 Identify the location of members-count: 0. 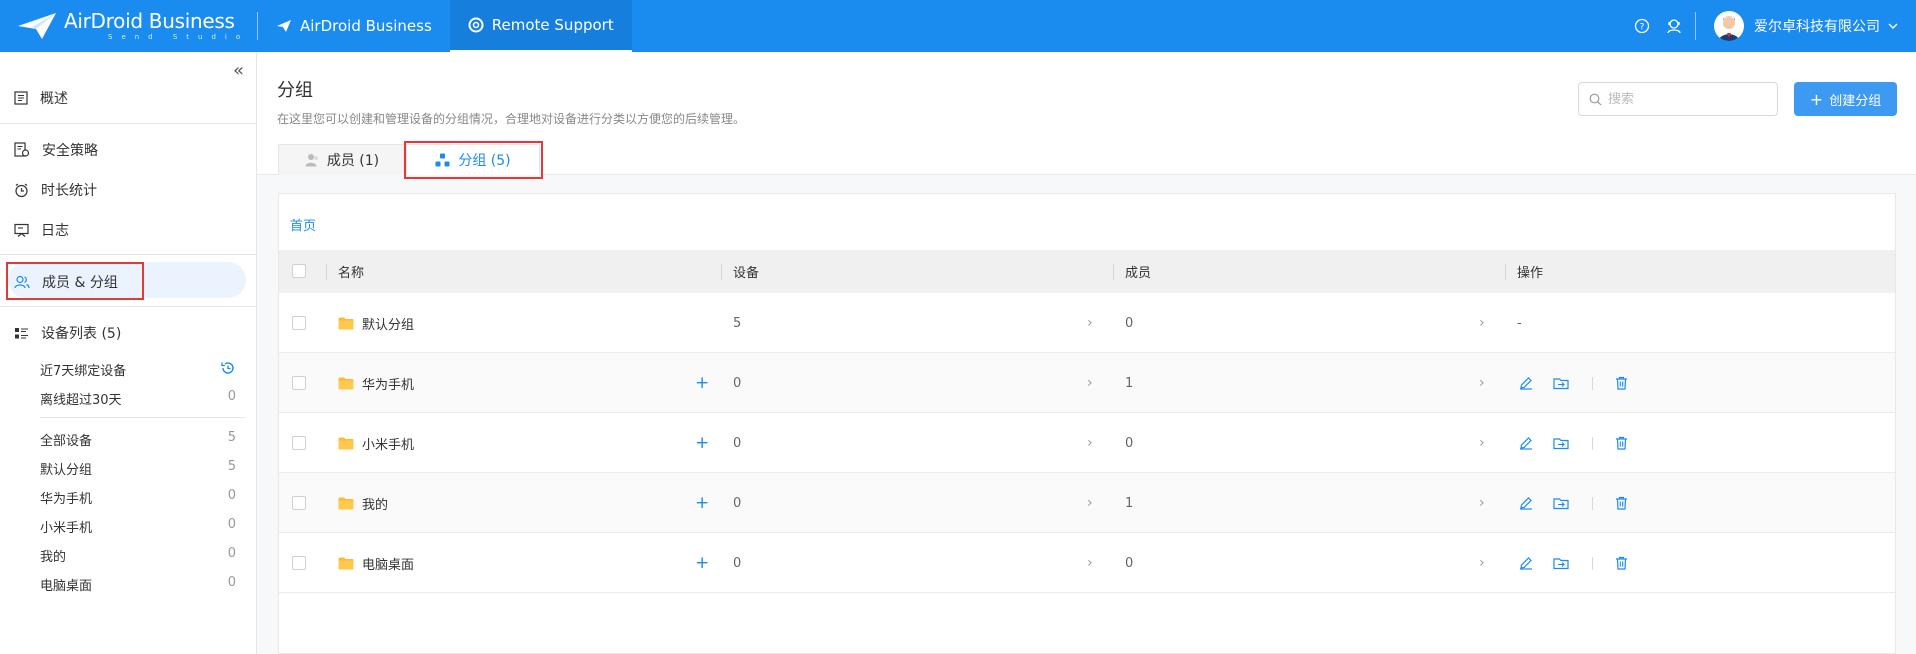
(1129, 323).